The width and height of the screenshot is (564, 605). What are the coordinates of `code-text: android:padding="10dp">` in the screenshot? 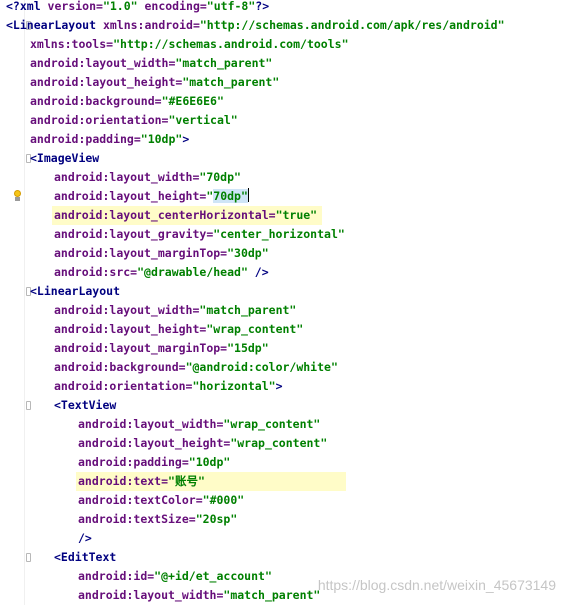 It's located at (109, 139).